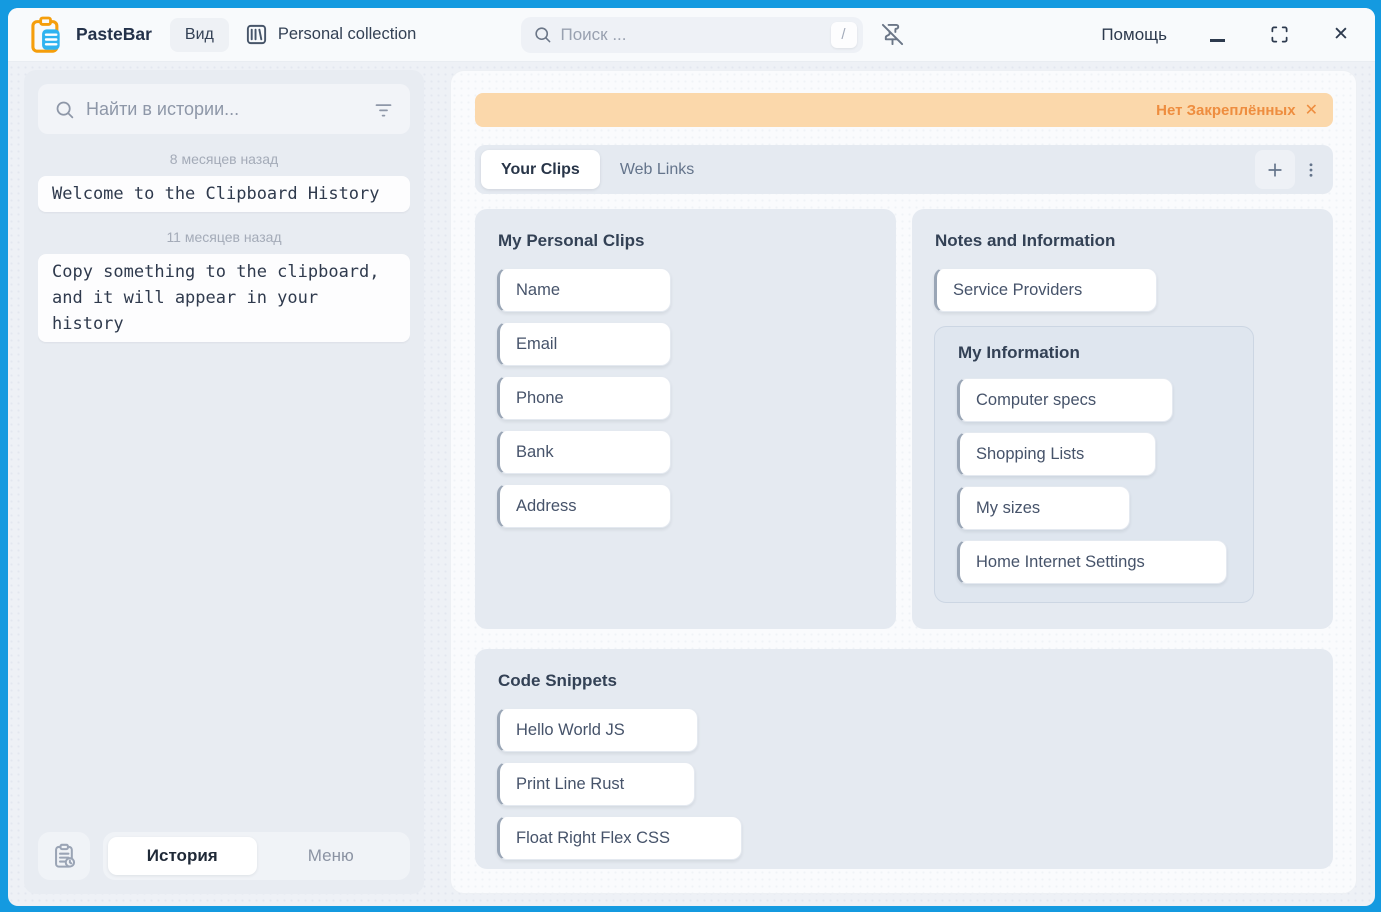 The width and height of the screenshot is (1381, 912). Describe the element at coordinates (256, 34) in the screenshot. I see `library-icon` at that location.